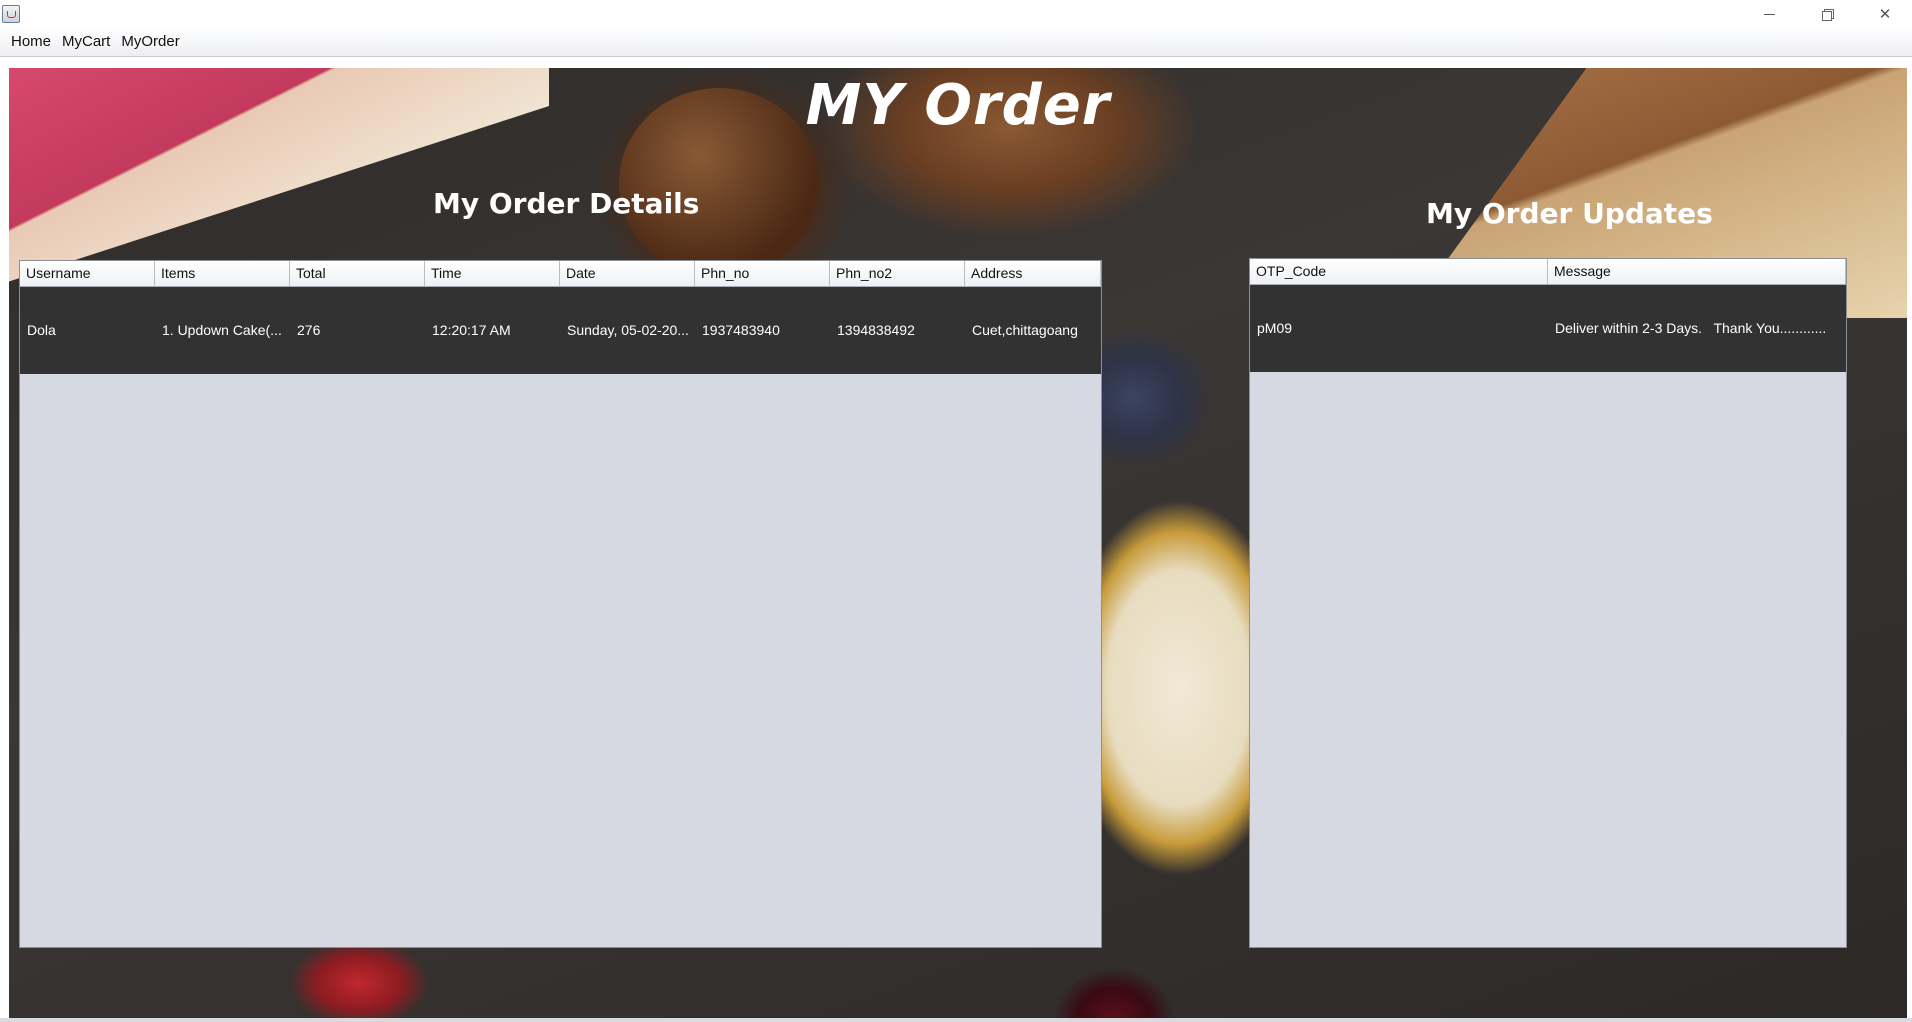 This screenshot has height=1022, width=1912. Describe the element at coordinates (1569, 213) in the screenshot. I see `order-updates-title: My Order Updates` at that location.